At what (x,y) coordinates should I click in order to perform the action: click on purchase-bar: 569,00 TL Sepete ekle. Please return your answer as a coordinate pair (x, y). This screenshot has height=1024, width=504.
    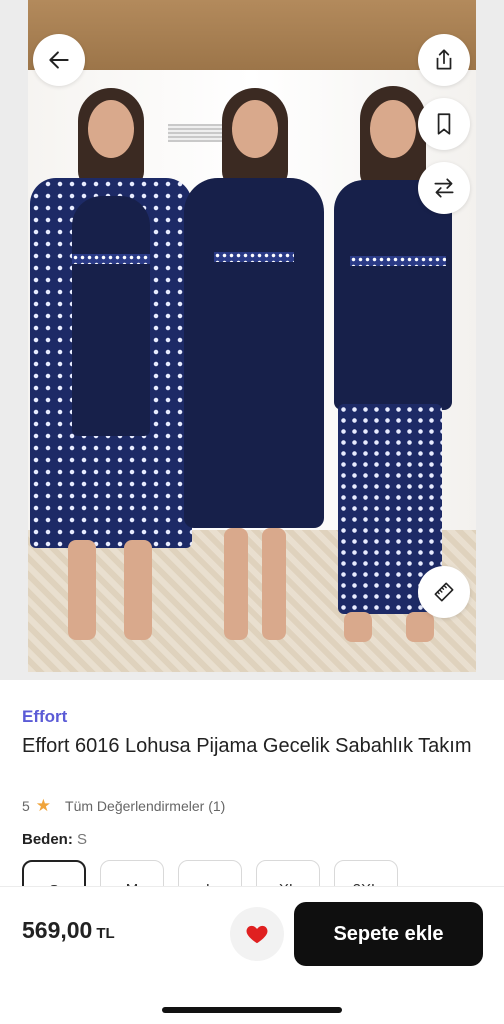
    Looking at the image, I should click on (252, 955).